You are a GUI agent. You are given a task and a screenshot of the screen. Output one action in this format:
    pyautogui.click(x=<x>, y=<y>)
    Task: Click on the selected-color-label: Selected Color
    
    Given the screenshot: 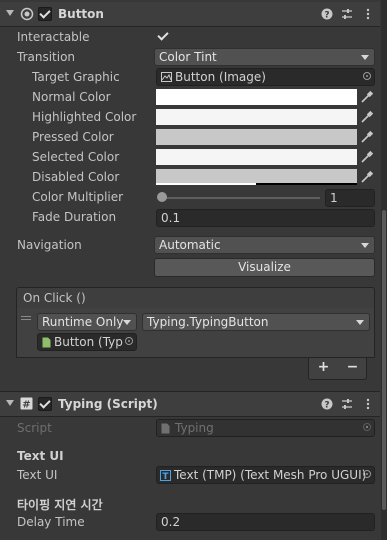 What is the action you would take?
    pyautogui.click(x=76, y=157)
    